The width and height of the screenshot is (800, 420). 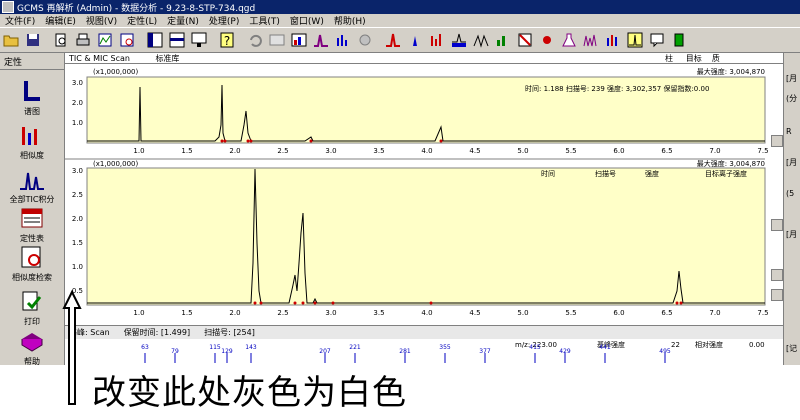 What do you see at coordinates (777, 275) in the screenshot?
I see `scroll-down-button` at bounding box center [777, 275].